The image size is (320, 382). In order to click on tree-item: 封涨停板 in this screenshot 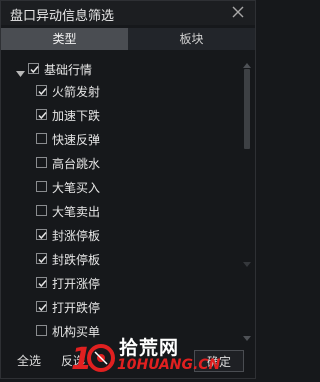, I will do `click(121, 235)`.